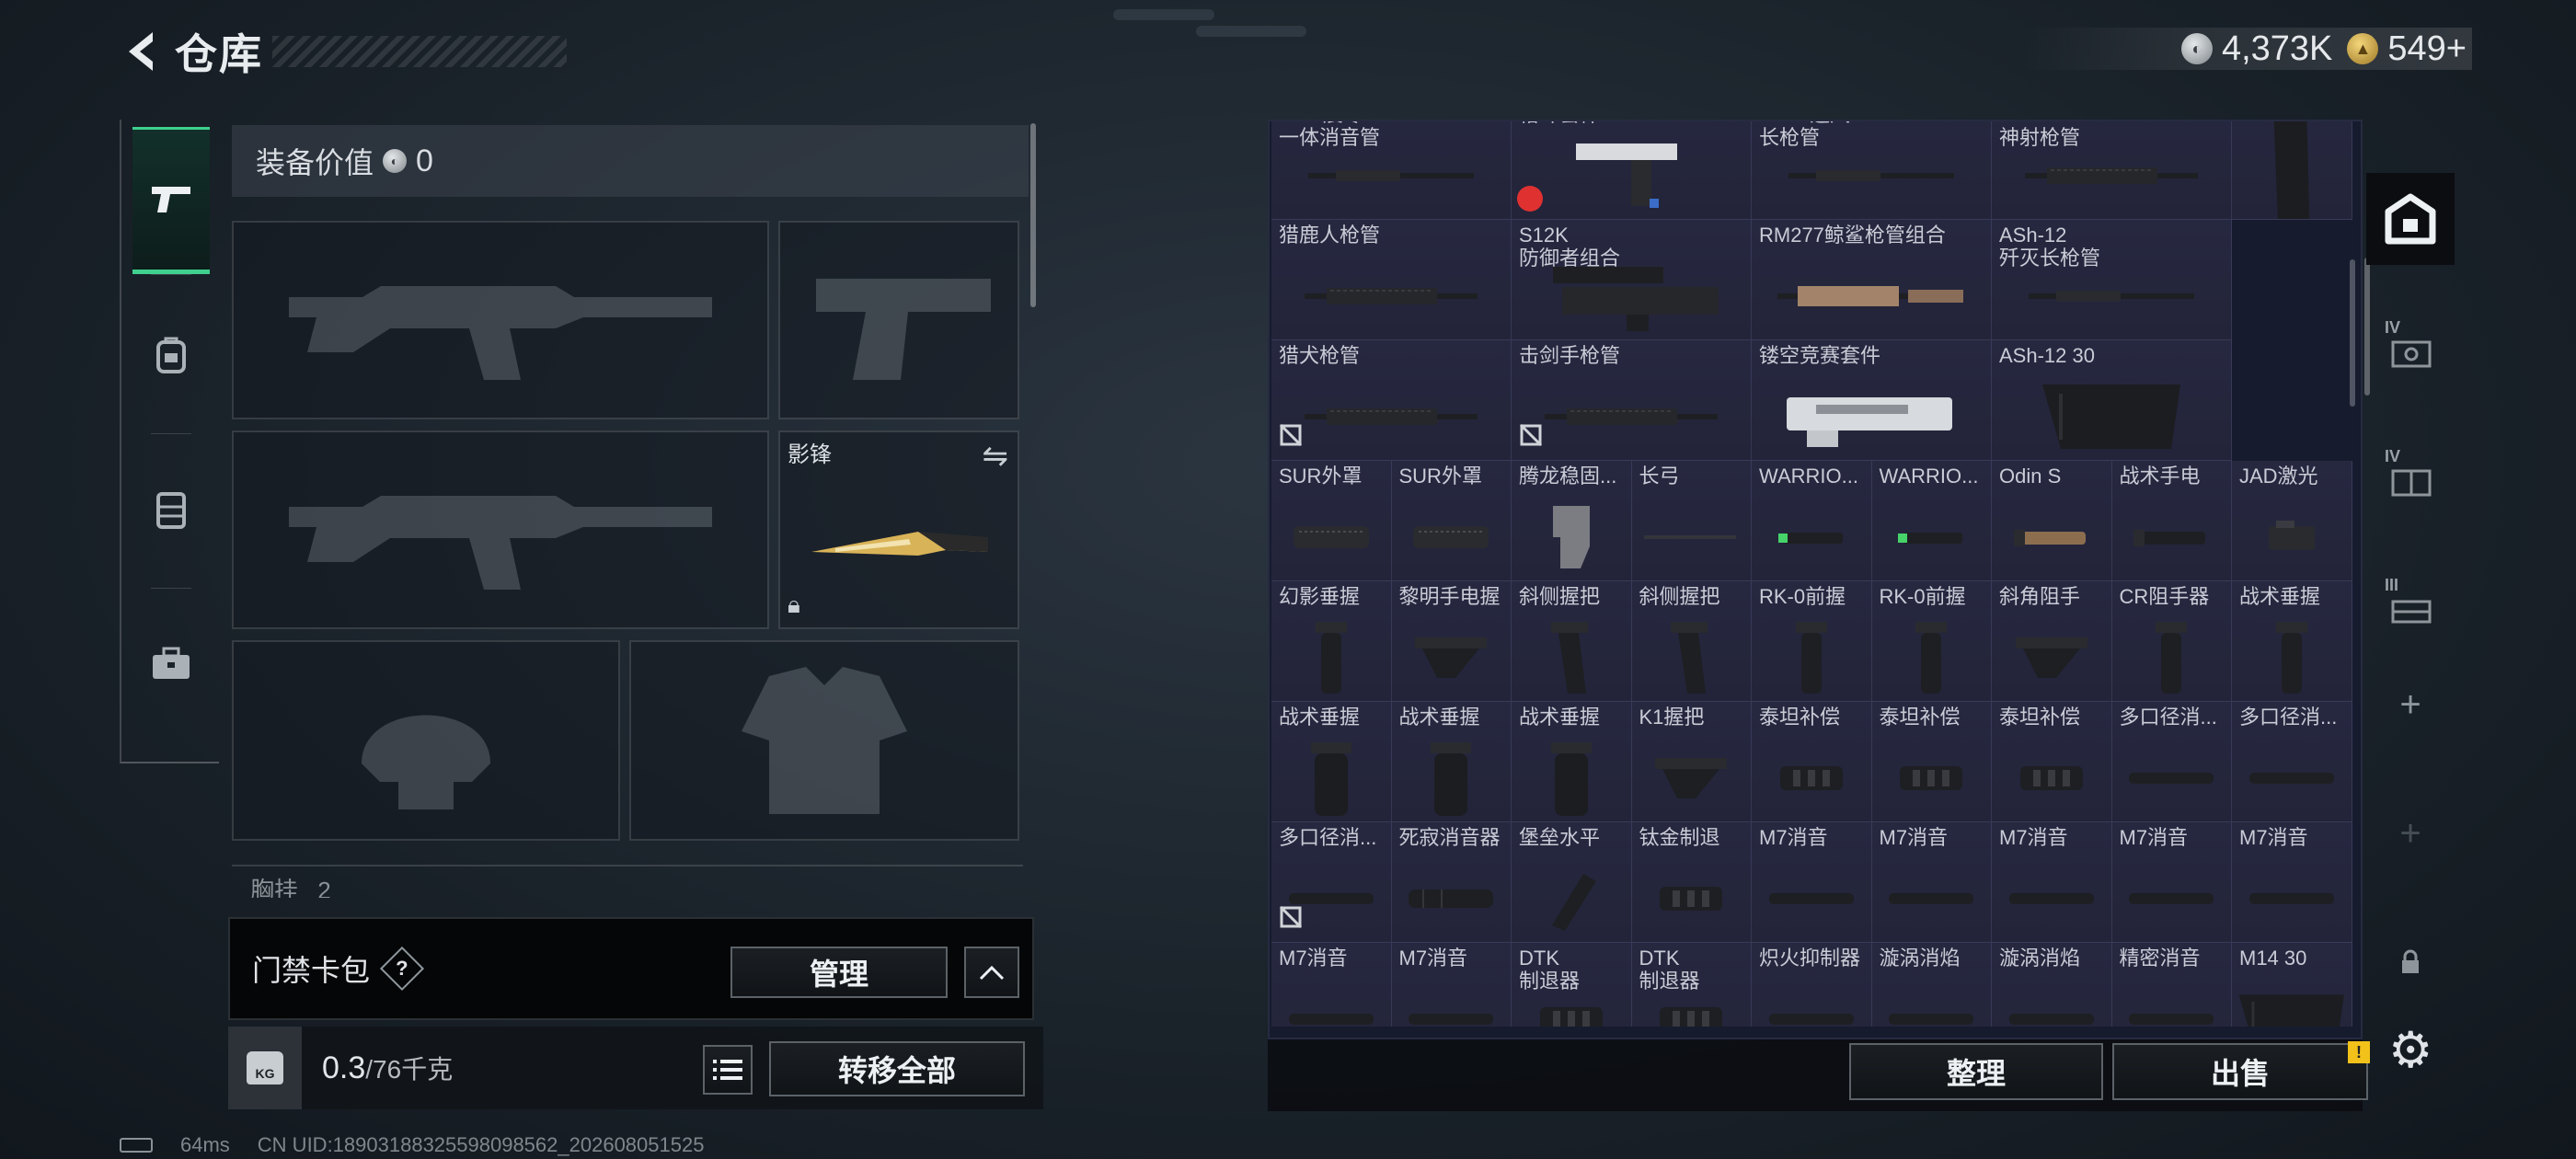 The height and width of the screenshot is (1159, 2576). I want to click on slot-armor, so click(824, 740).